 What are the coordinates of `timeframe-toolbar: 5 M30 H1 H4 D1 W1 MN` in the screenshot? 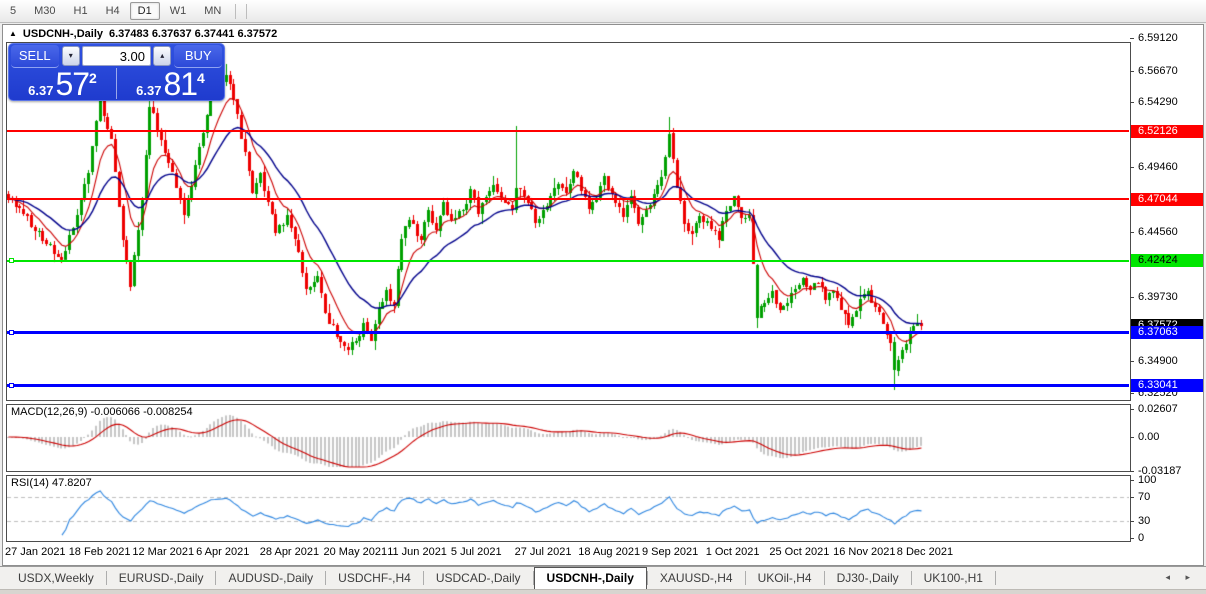 It's located at (603, 11).